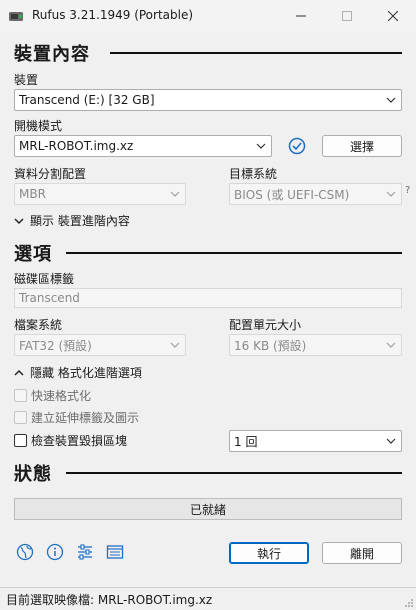 The image size is (416, 610). Describe the element at coordinates (55, 552) in the screenshot. I see `info-icon` at that location.